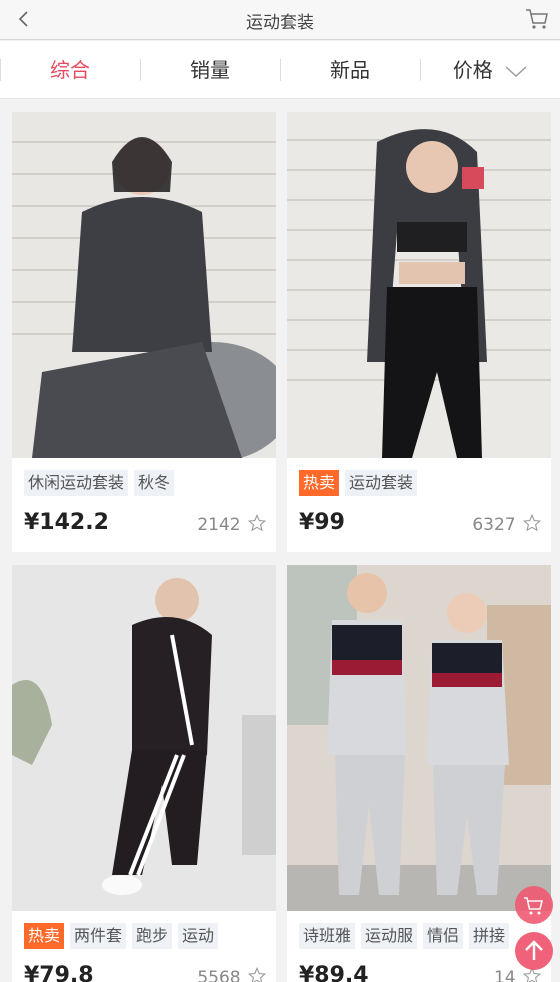 The width and height of the screenshot is (560, 982). I want to click on tab-label: 价格, so click(472, 70).